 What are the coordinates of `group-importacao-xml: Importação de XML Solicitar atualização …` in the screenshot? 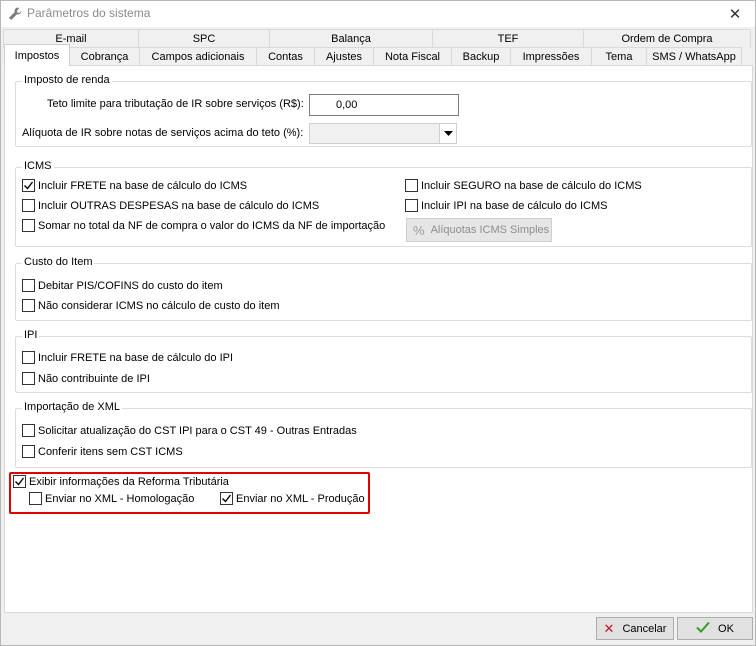 It's located at (383, 434).